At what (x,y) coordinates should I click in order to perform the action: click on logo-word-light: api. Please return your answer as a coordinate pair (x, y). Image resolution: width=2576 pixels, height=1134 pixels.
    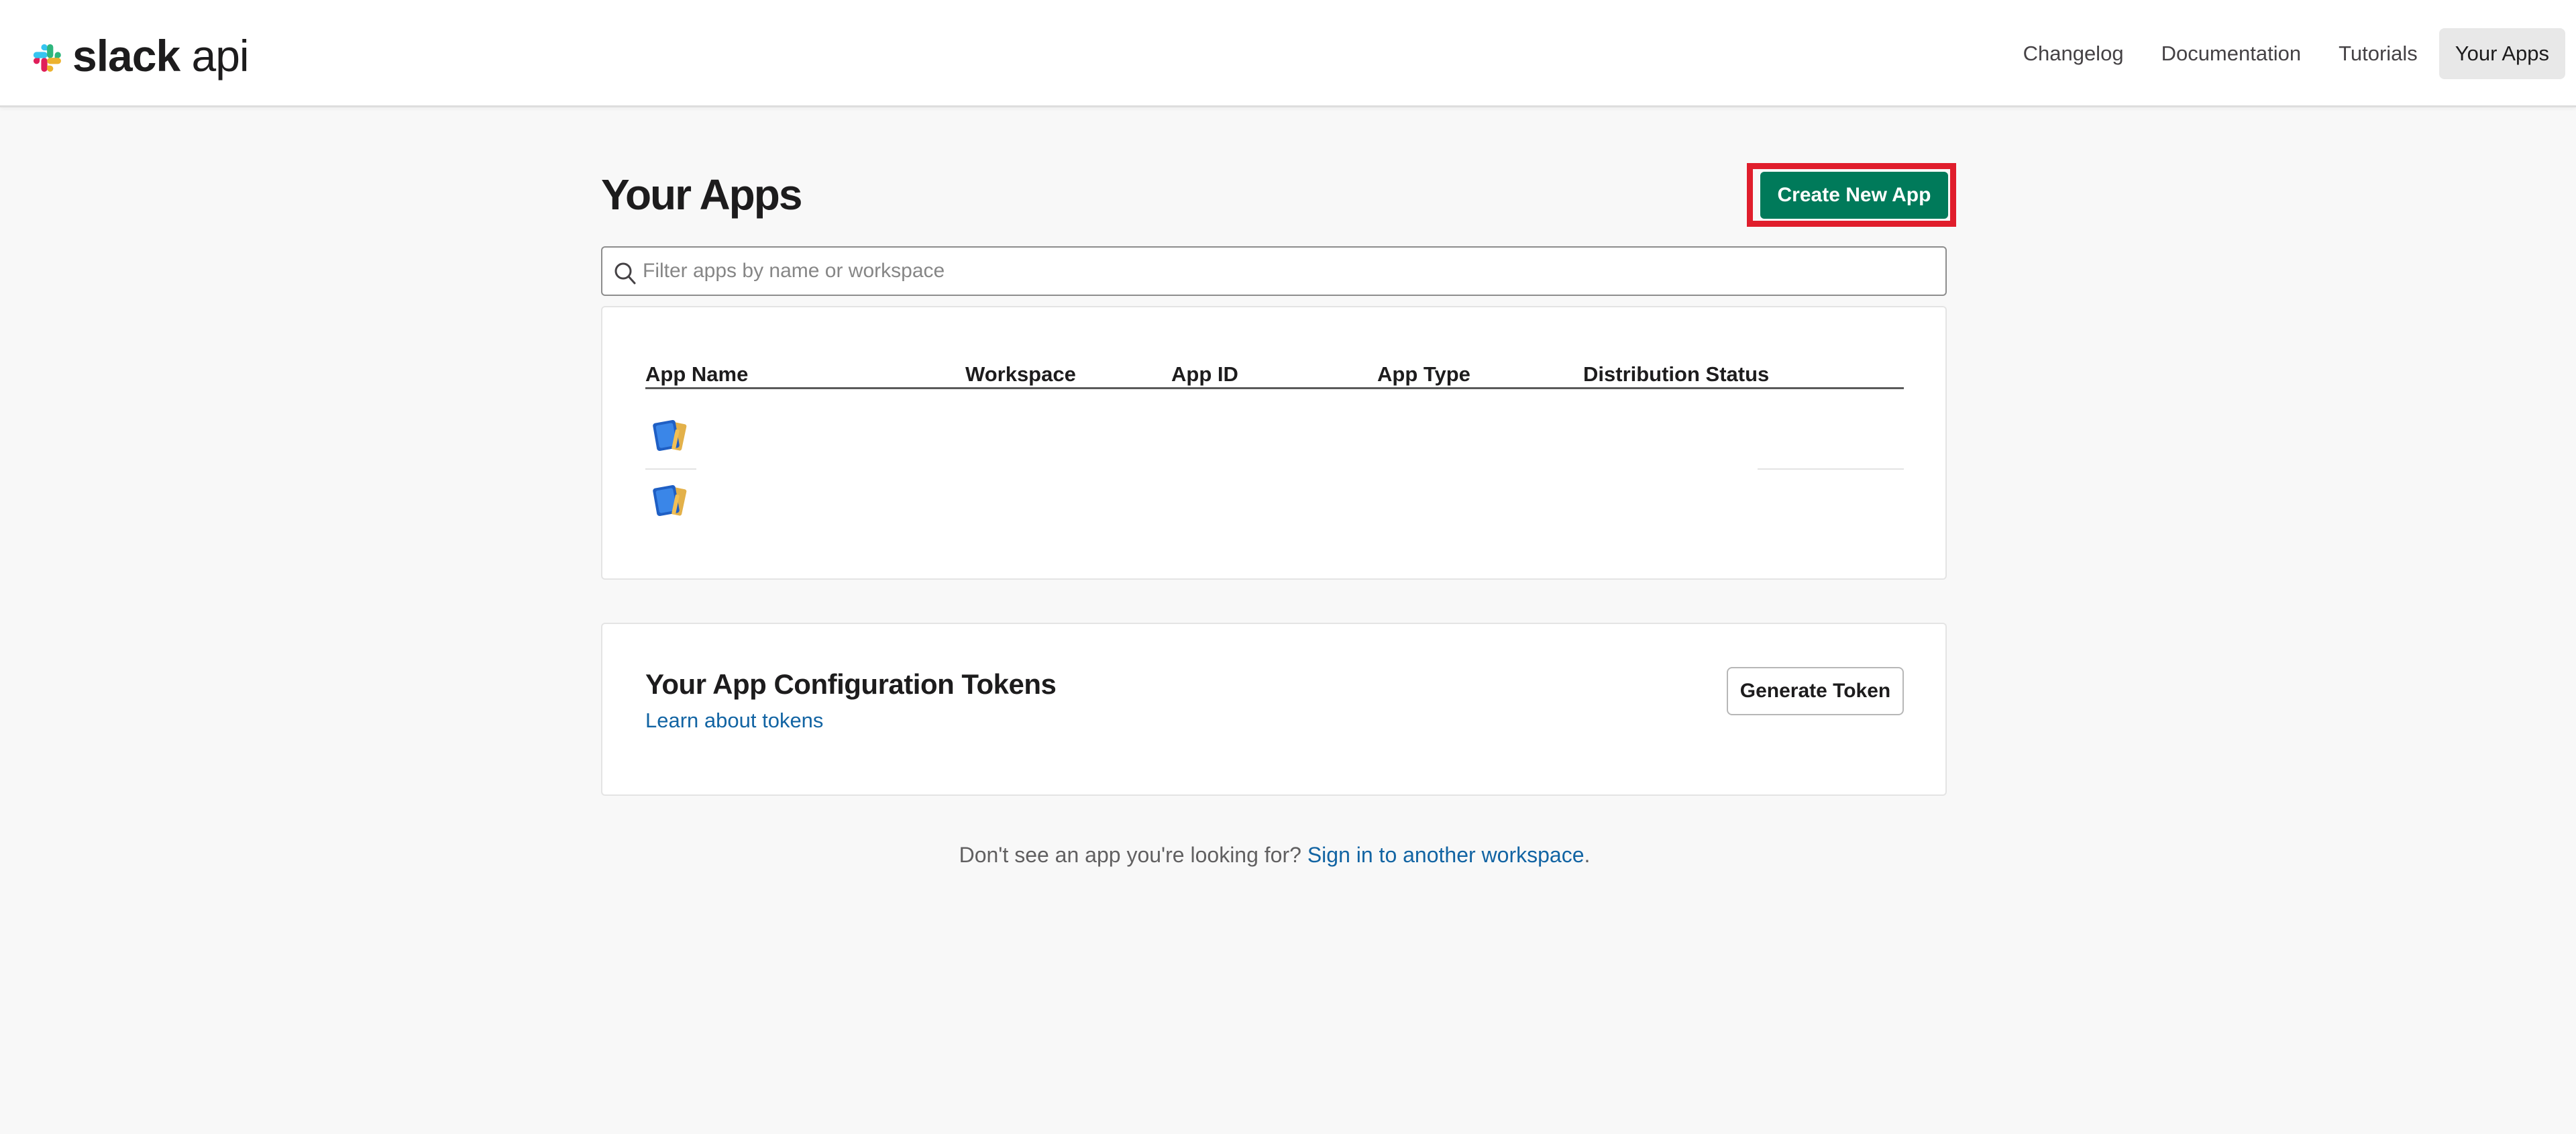
    Looking at the image, I should click on (215, 56).